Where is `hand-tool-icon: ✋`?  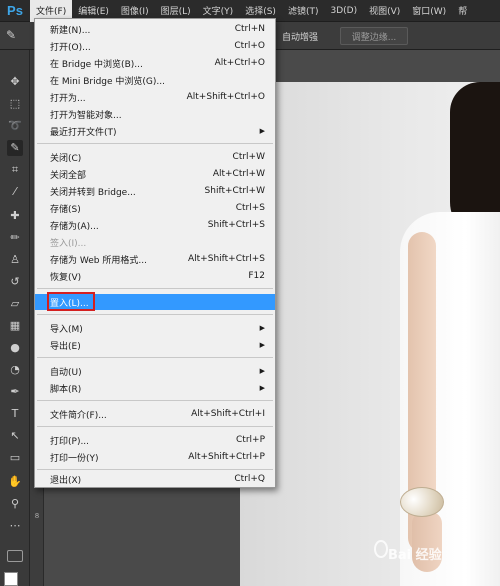
hand-tool-icon: ✋ is located at coordinates (15, 482).